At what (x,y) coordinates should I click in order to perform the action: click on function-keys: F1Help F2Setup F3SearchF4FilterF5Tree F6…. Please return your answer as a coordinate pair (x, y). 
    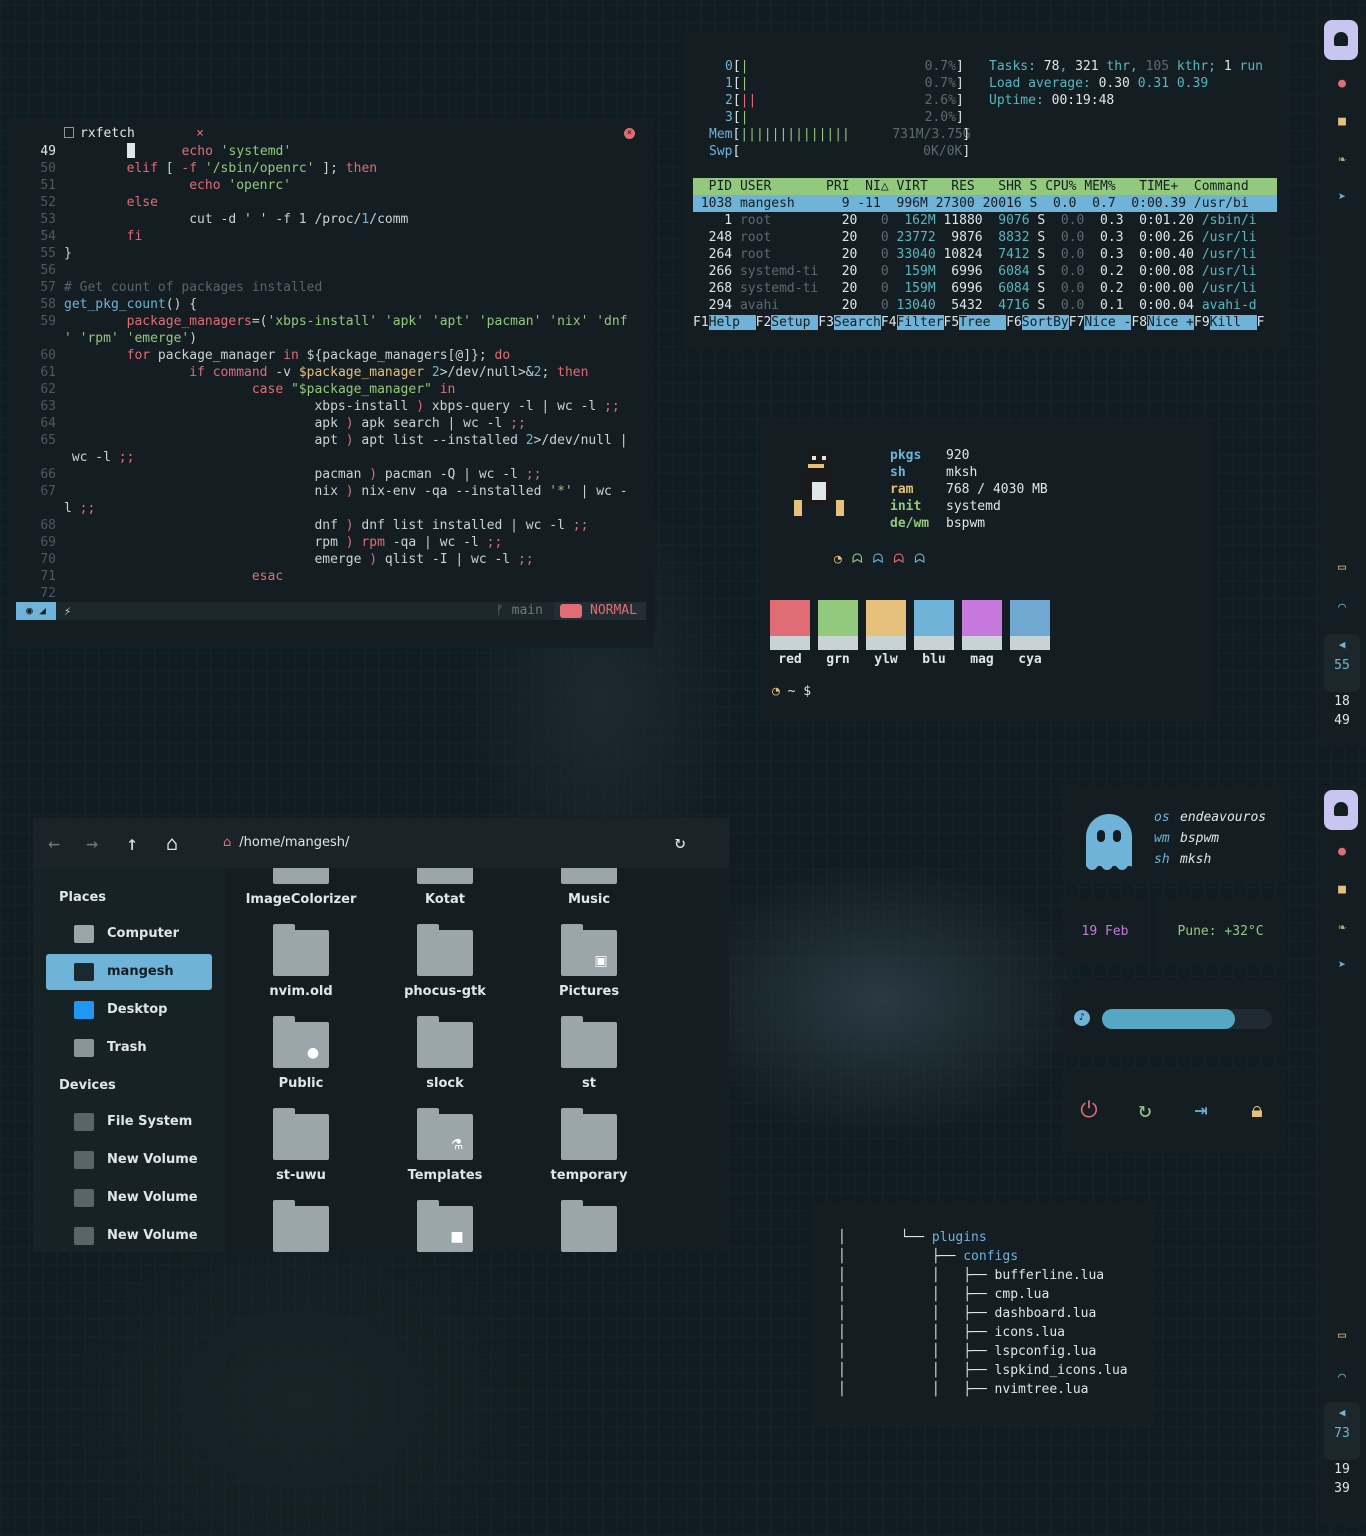
    Looking at the image, I should click on (985, 322).